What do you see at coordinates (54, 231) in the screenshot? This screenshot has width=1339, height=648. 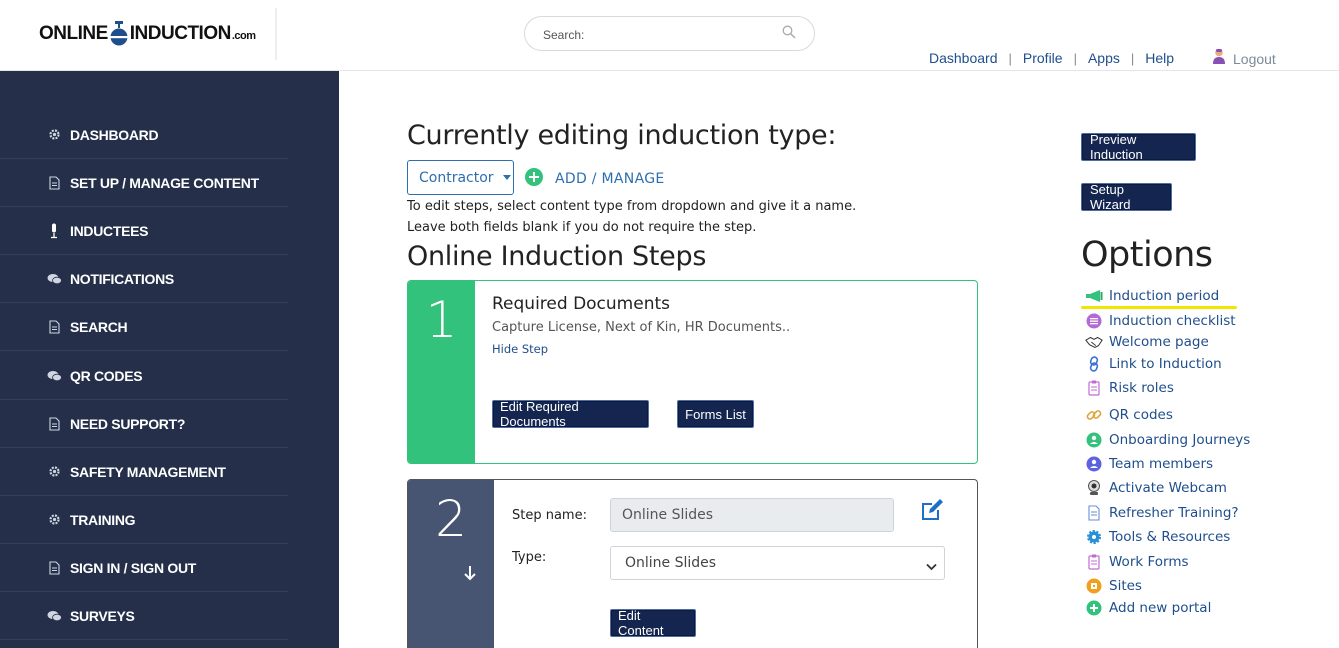 I see `microphone-icon` at bounding box center [54, 231].